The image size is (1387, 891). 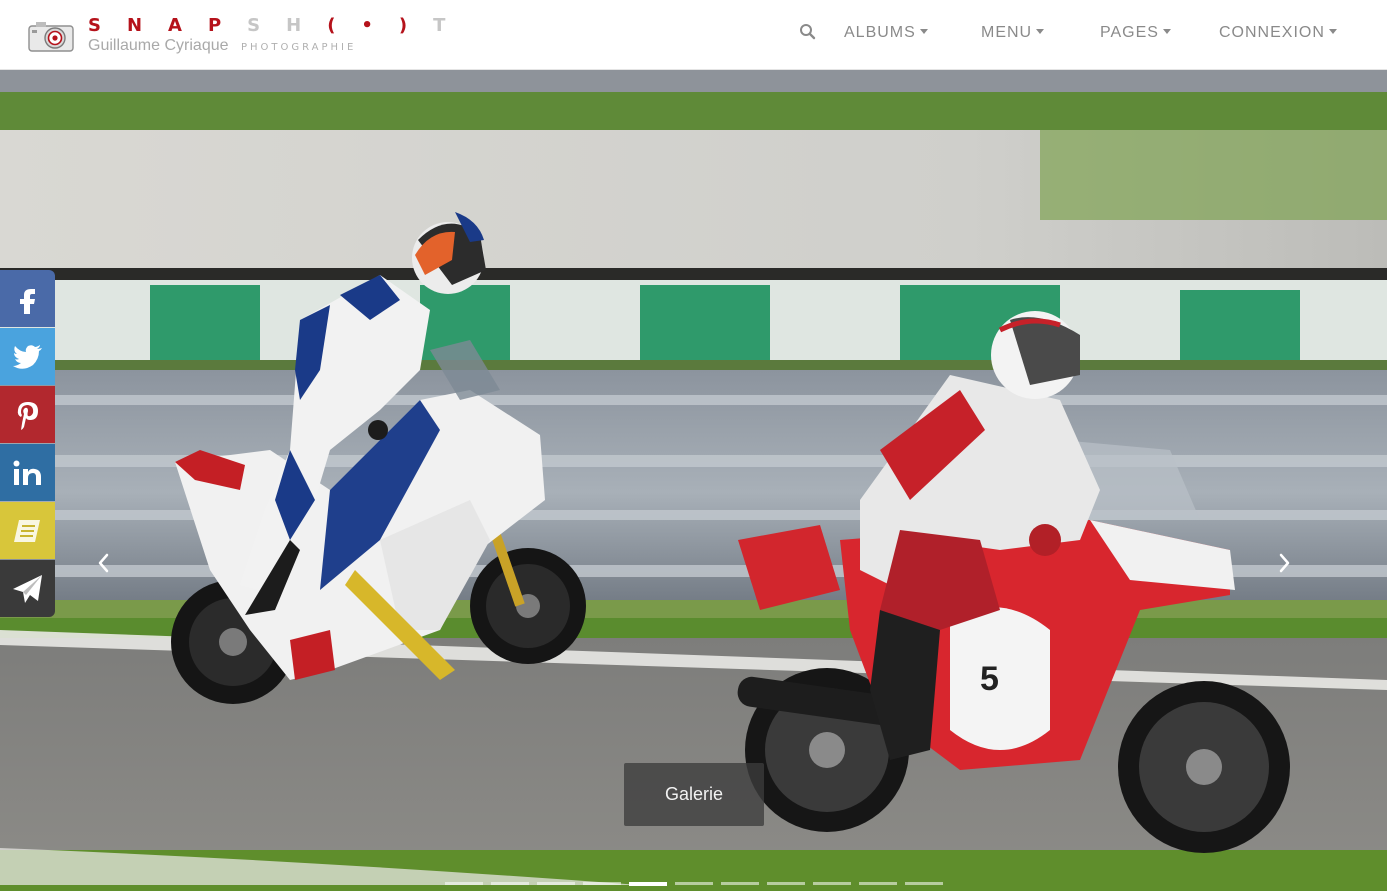 I want to click on nav-pages: PAGES, so click(x=1135, y=33).